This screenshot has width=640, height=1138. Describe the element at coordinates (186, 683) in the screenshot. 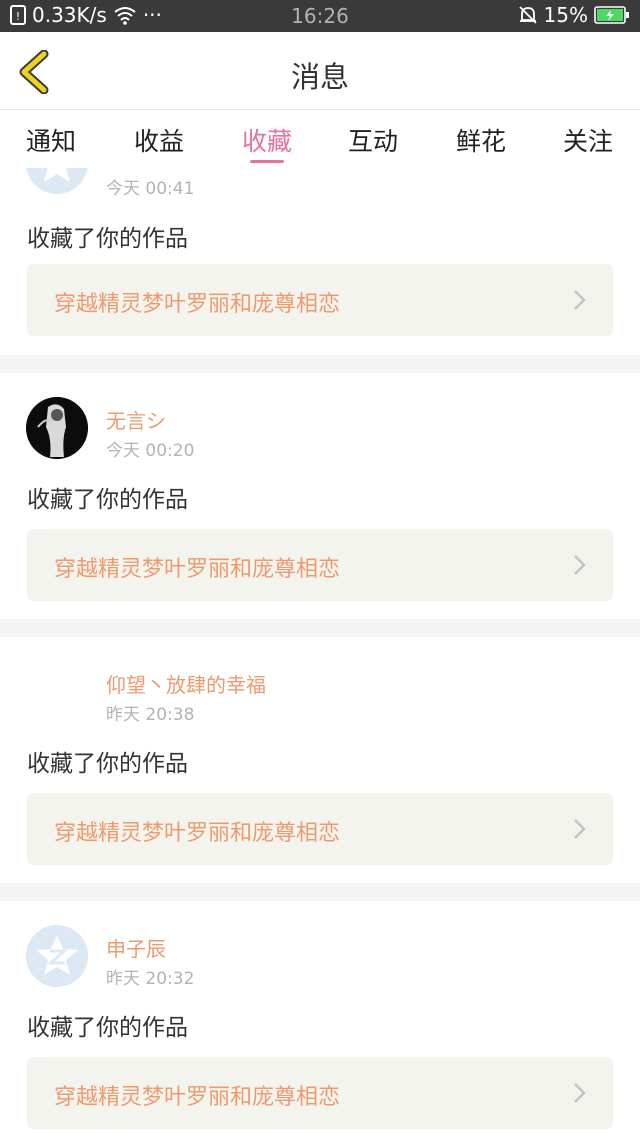

I see `message-username: 仰望丶放肆的幸福` at that location.